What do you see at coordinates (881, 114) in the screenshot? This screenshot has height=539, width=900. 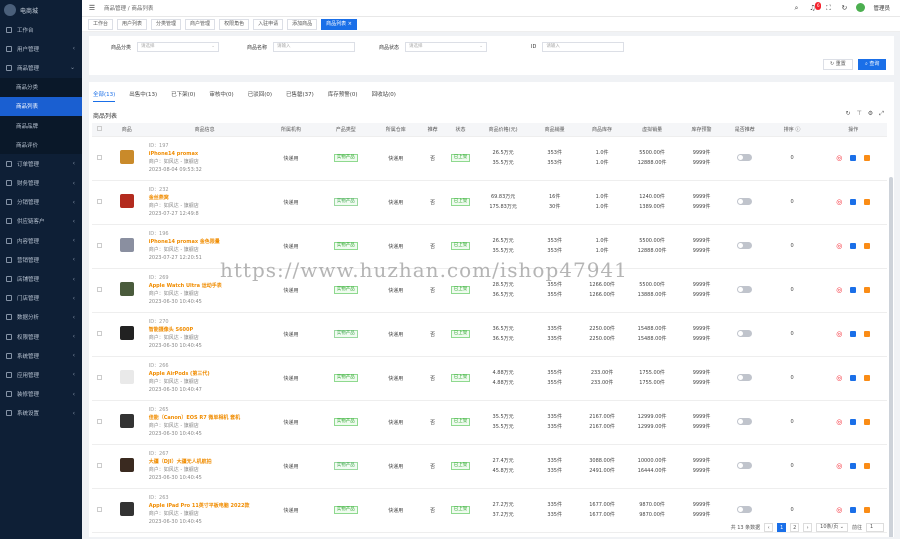 I see `fullscreen-icon: ⤢` at bounding box center [881, 114].